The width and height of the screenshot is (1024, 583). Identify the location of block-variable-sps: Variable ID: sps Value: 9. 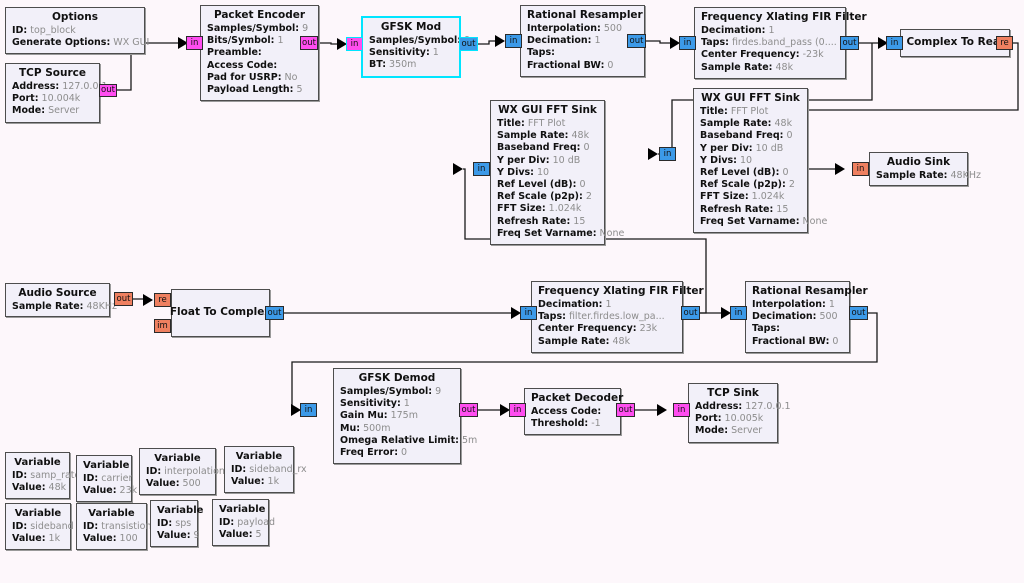
(177, 524).